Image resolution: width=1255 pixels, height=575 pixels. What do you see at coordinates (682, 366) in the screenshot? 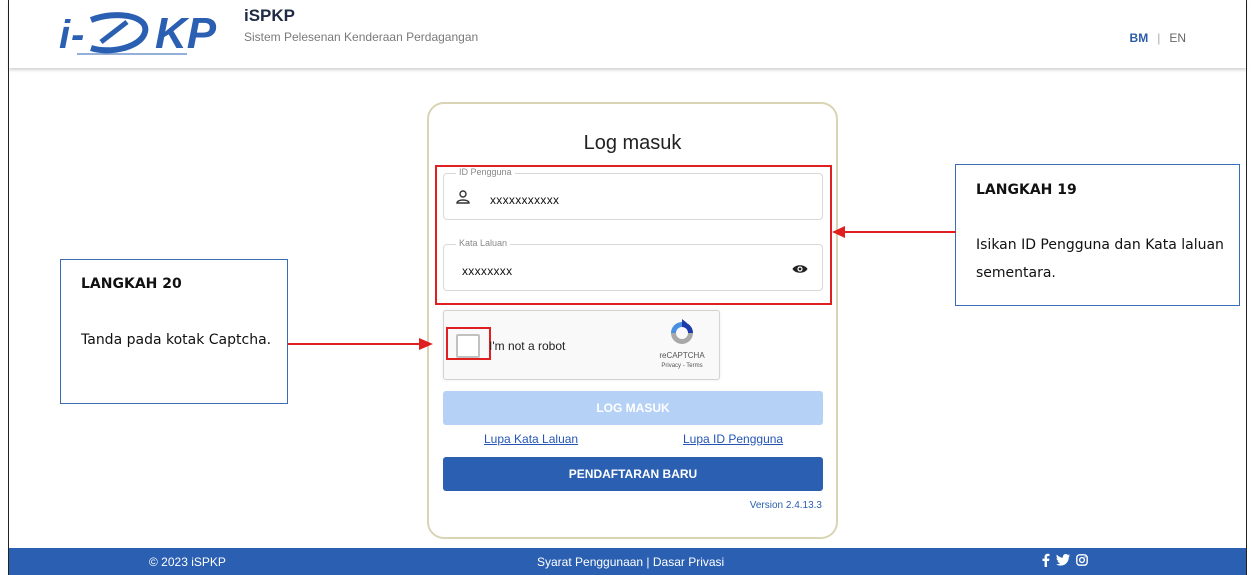
I see `recaptcha-privacy-terms: Privacy - Terms` at bounding box center [682, 366].